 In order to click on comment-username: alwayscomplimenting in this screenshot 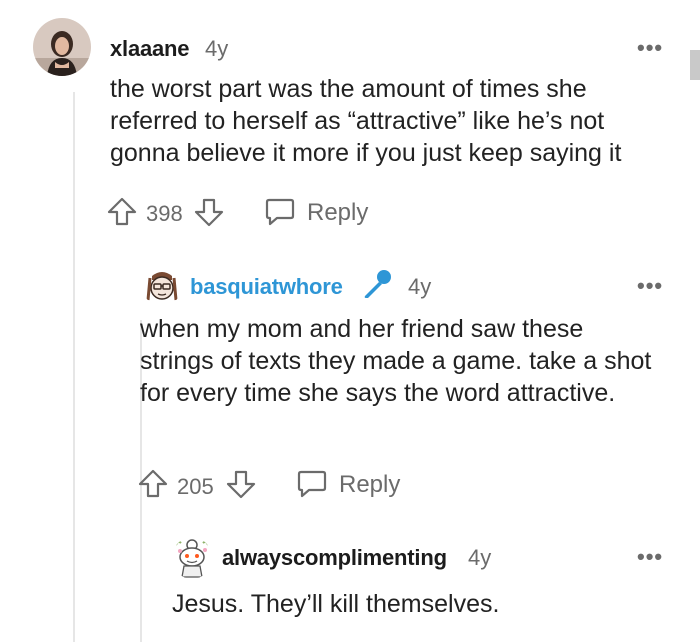, I will do `click(334, 558)`.